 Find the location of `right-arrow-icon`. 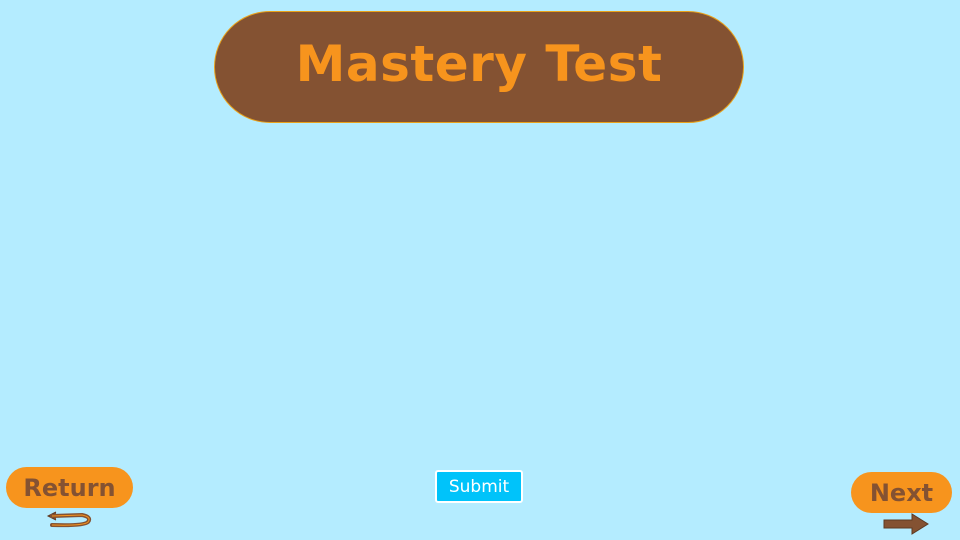

right-arrow-icon is located at coordinates (906, 524).